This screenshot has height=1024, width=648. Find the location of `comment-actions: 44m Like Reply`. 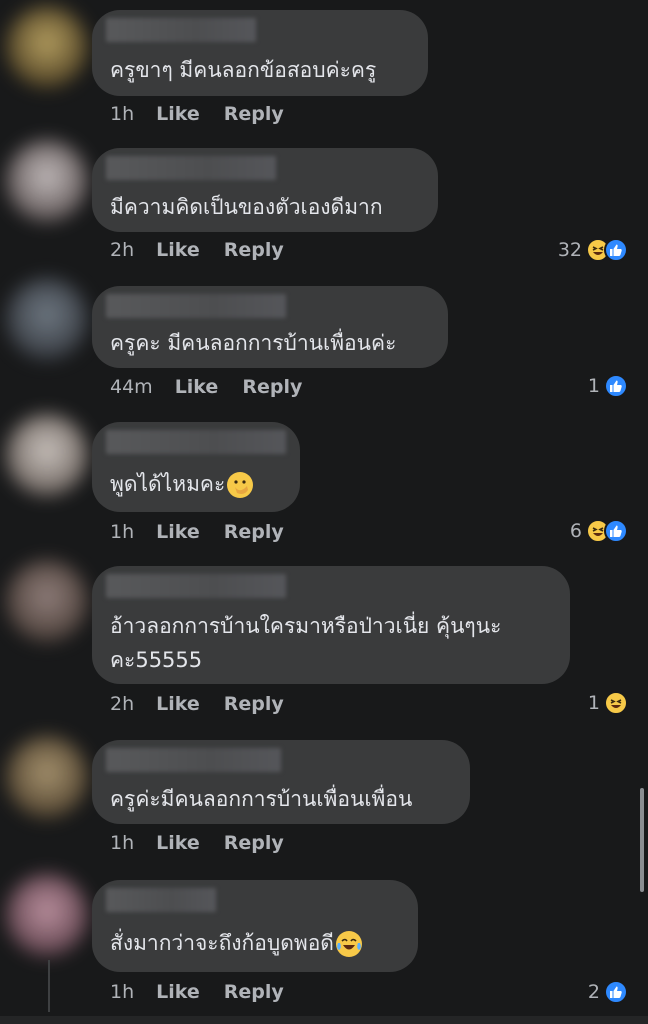

comment-actions: 44m Like Reply is located at coordinates (218, 387).